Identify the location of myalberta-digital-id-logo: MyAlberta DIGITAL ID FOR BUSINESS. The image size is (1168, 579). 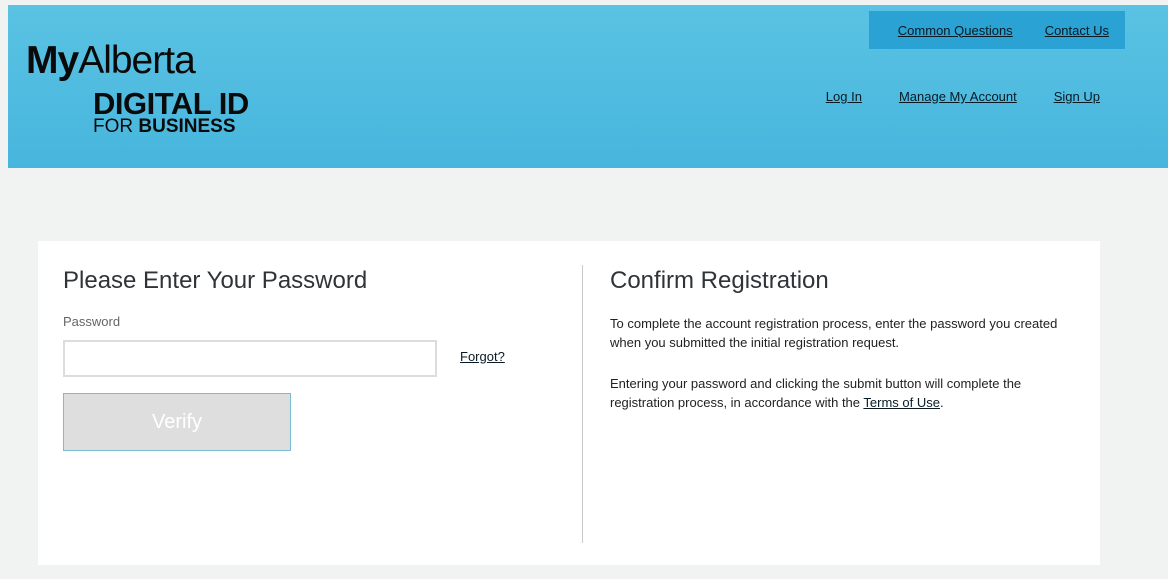
(137, 88).